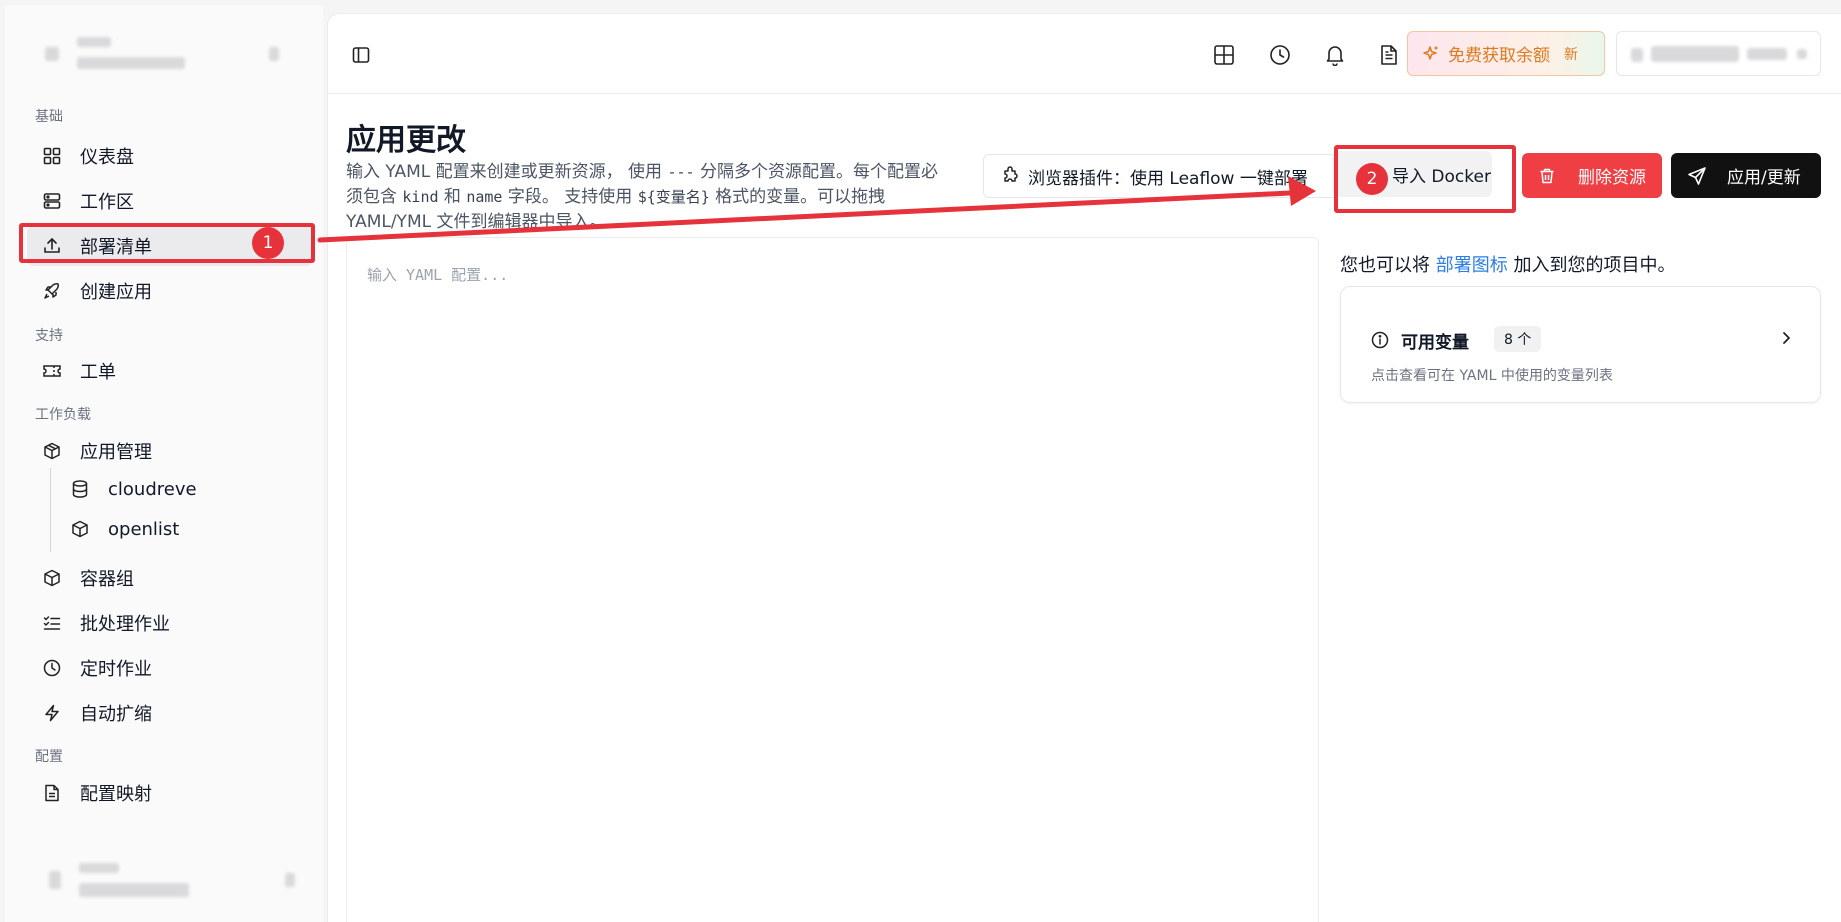 The width and height of the screenshot is (1841, 922). Describe the element at coordinates (1472, 265) in the screenshot. I see `deploy-badge-link: 部署图标` at that location.